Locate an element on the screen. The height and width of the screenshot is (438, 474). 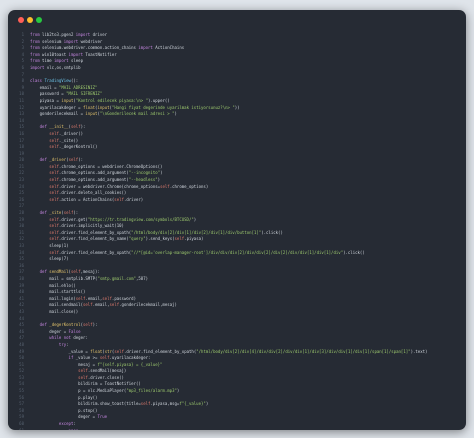
code-token: sleep is located at coordinates (76, 61).